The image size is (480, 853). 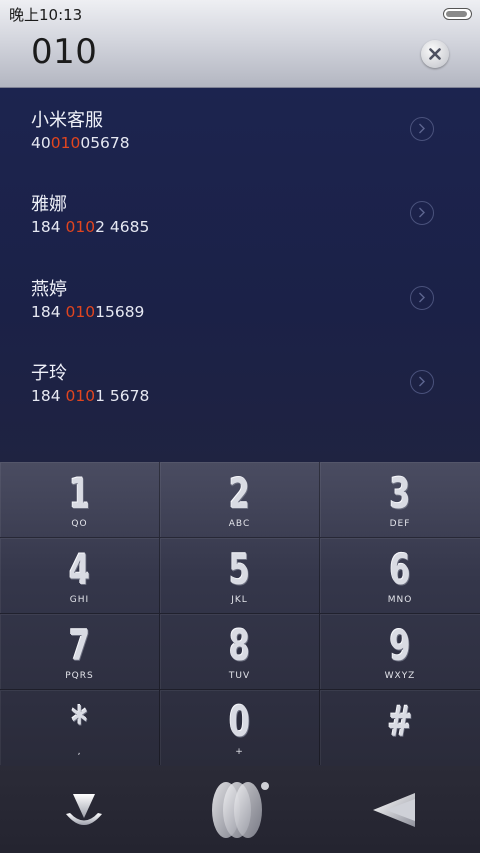 I want to click on result-row: 小米客服 4001005678, so click(x=240, y=130).